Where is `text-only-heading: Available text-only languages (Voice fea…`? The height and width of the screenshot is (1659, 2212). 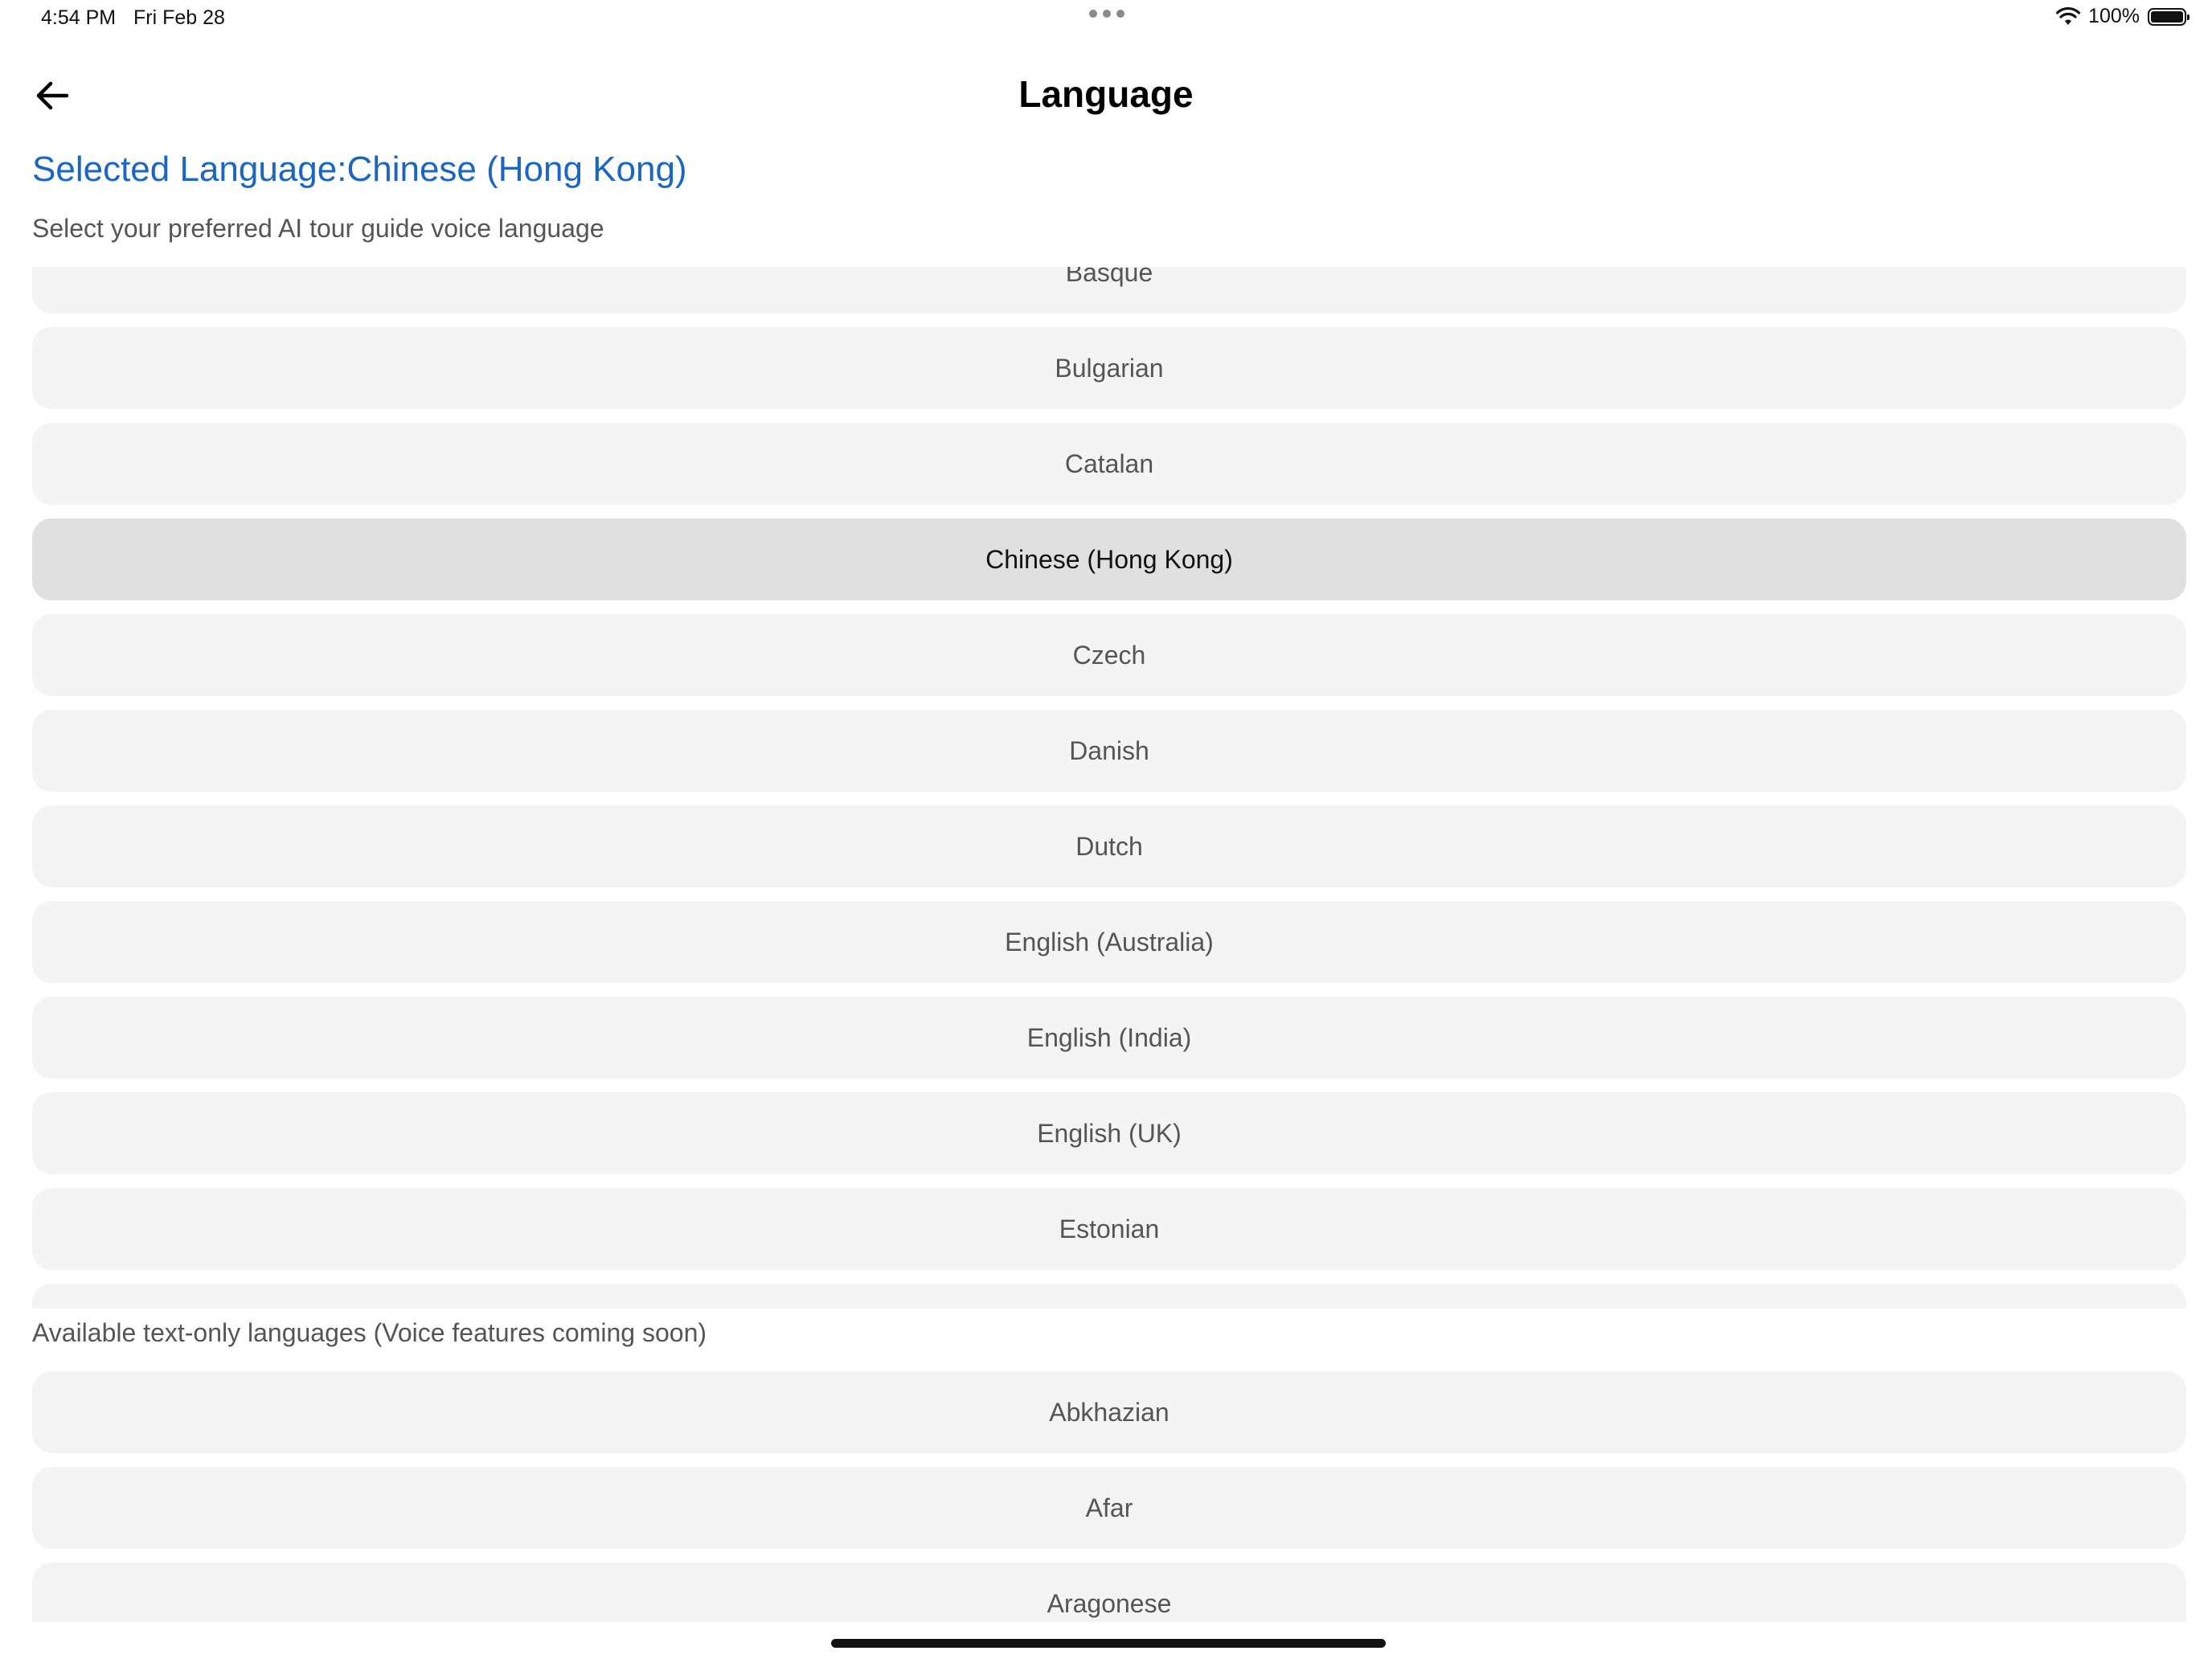
text-only-heading: Available text-only languages (Voice fea… is located at coordinates (369, 1332).